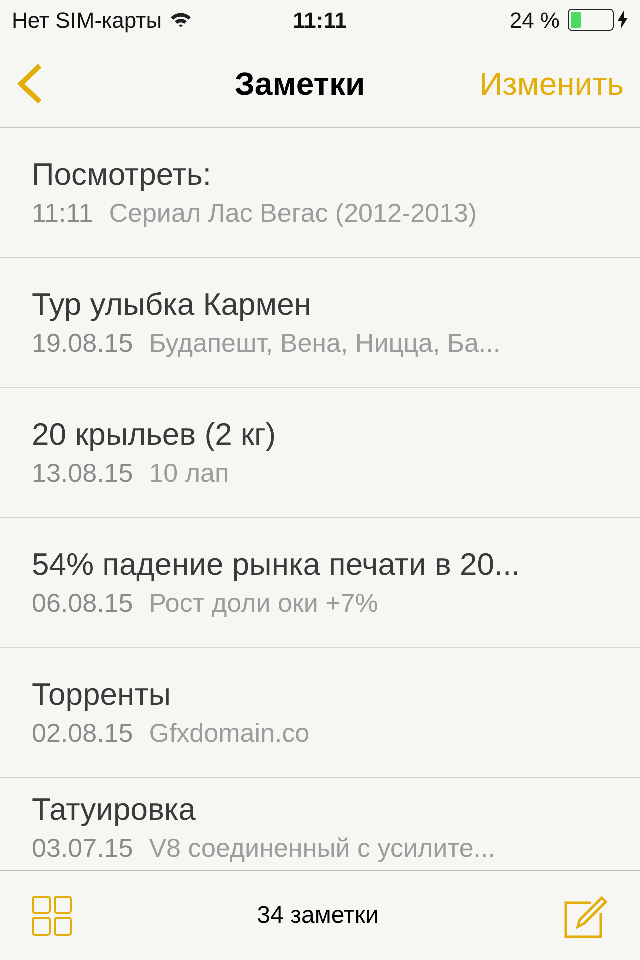  Describe the element at coordinates (122, 175) in the screenshot. I see `note-title: Посмотреть:` at that location.